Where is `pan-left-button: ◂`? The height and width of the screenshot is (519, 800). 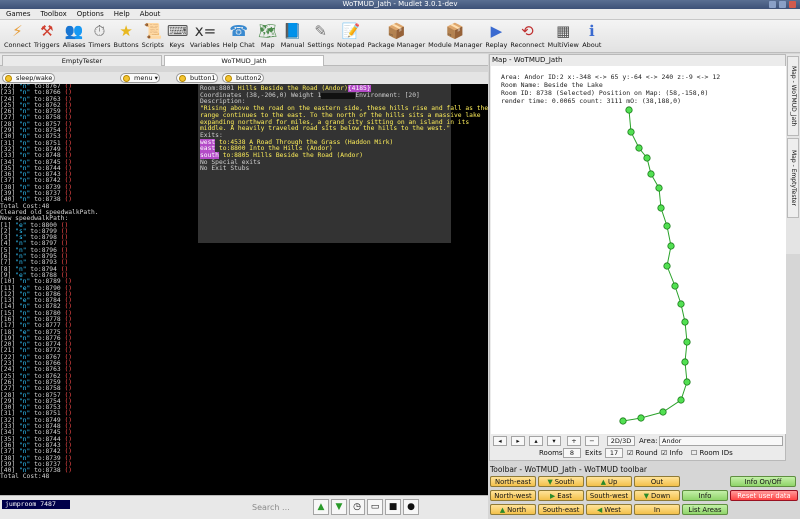
pan-left-button: ◂ is located at coordinates (500, 441).